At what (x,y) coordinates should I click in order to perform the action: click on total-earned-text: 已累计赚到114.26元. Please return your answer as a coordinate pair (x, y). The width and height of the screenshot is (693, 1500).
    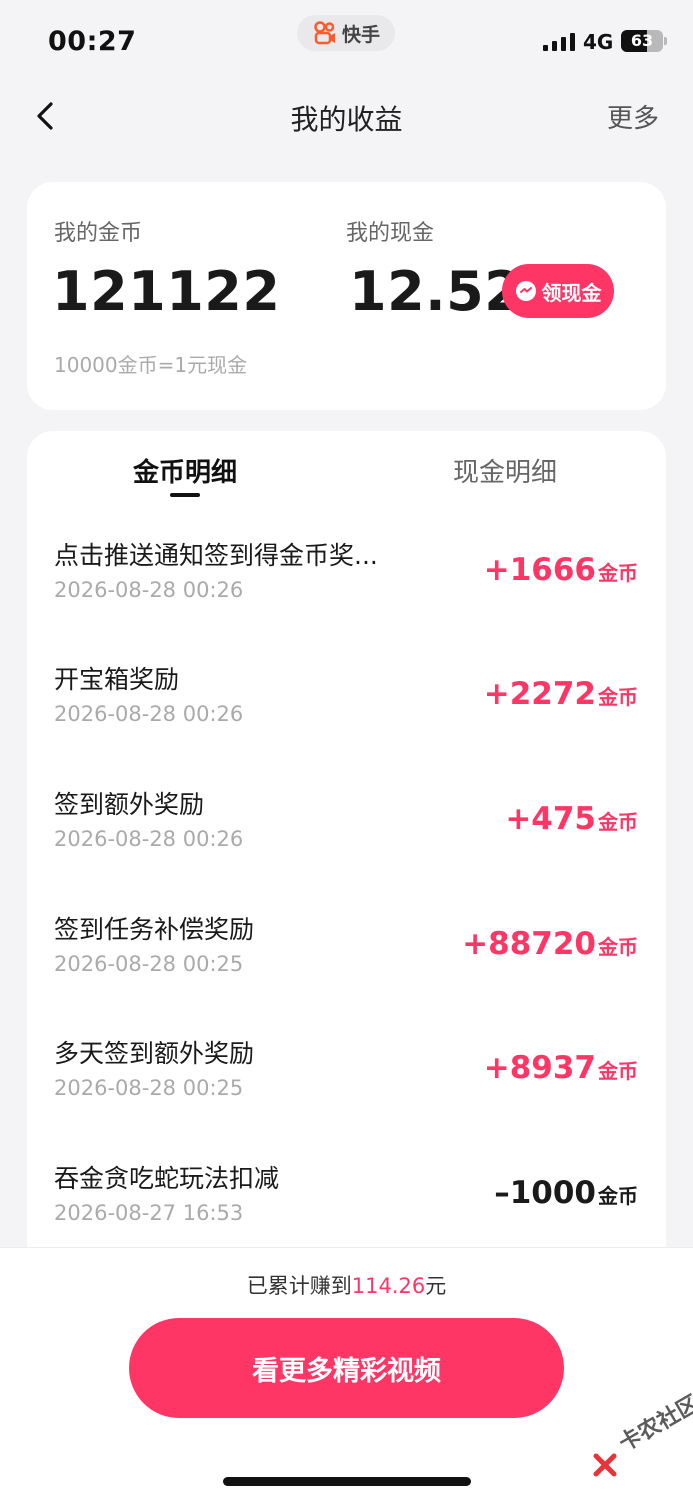
    Looking at the image, I should click on (346, 1285).